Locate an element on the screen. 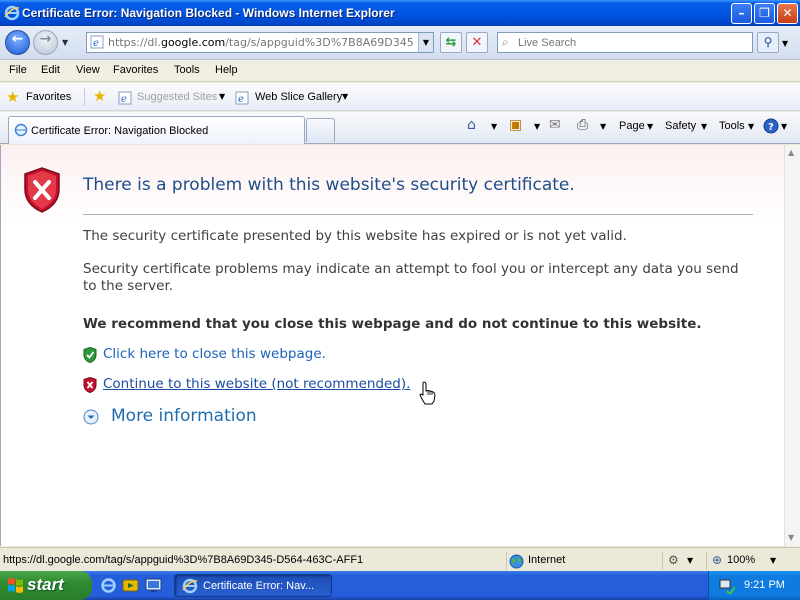 The width and height of the screenshot is (800, 600). suggested-sites-icon: e is located at coordinates (125, 98).